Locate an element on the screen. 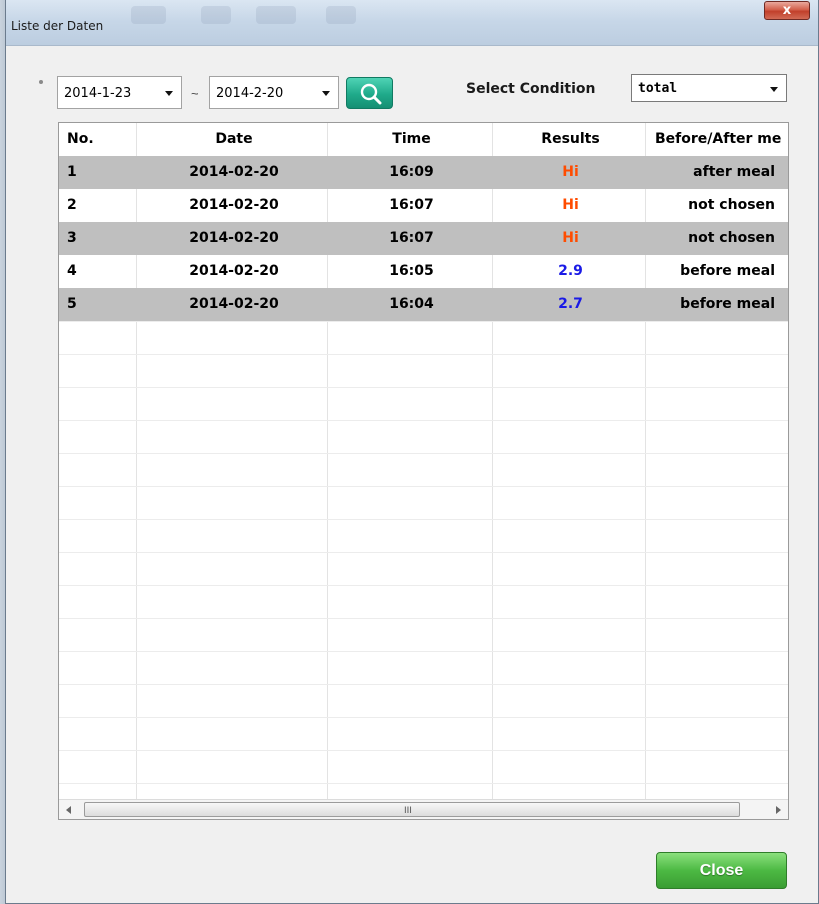 This screenshot has height=904, width=819. window-close-button: x is located at coordinates (787, 10).